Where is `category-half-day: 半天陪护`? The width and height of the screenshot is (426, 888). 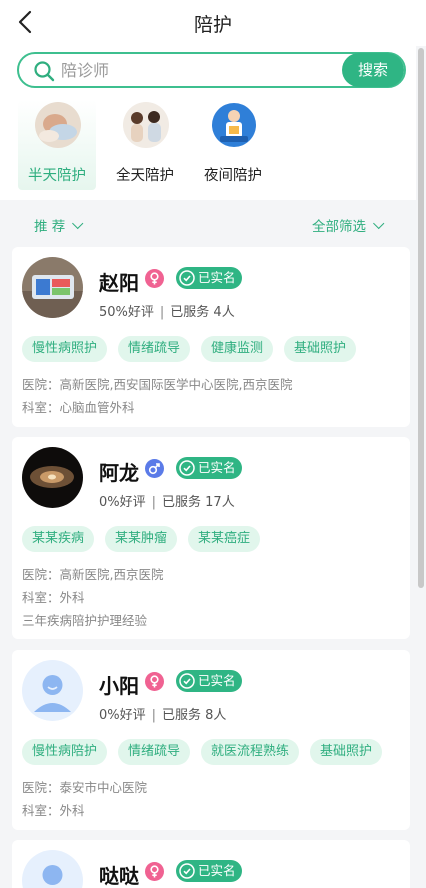
category-half-day: 半天陪护 is located at coordinates (57, 145).